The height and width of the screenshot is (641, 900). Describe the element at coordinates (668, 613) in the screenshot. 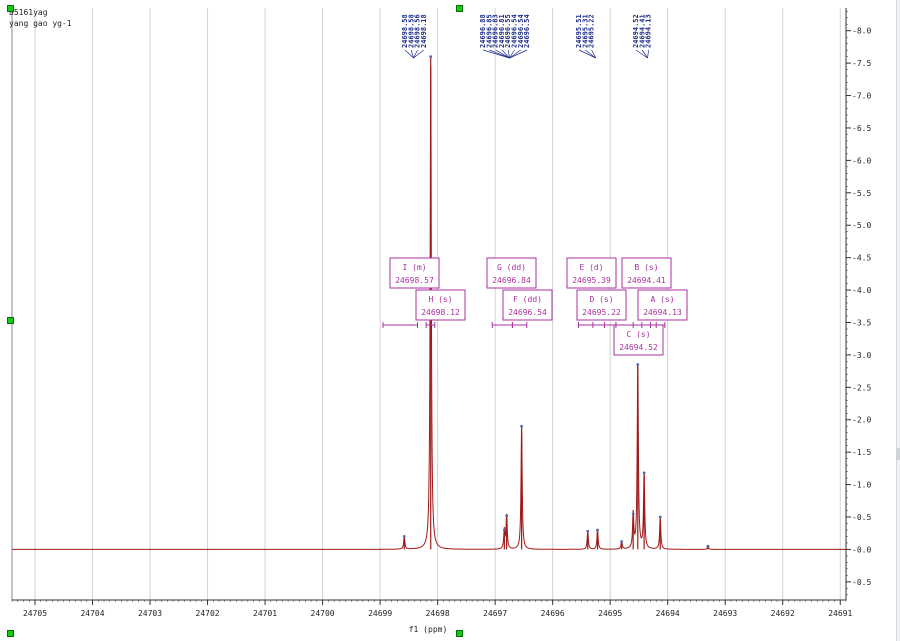

I see `x-tick-label: 24694` at that location.